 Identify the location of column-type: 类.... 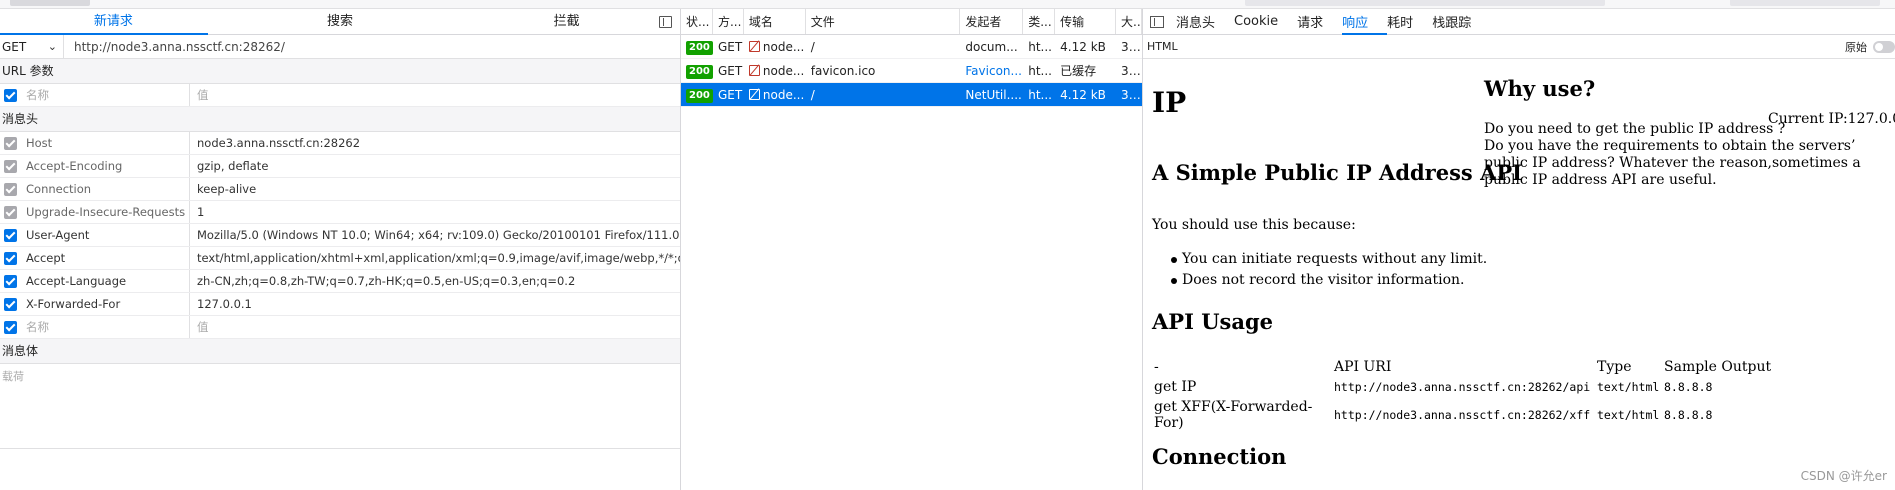
(1039, 21).